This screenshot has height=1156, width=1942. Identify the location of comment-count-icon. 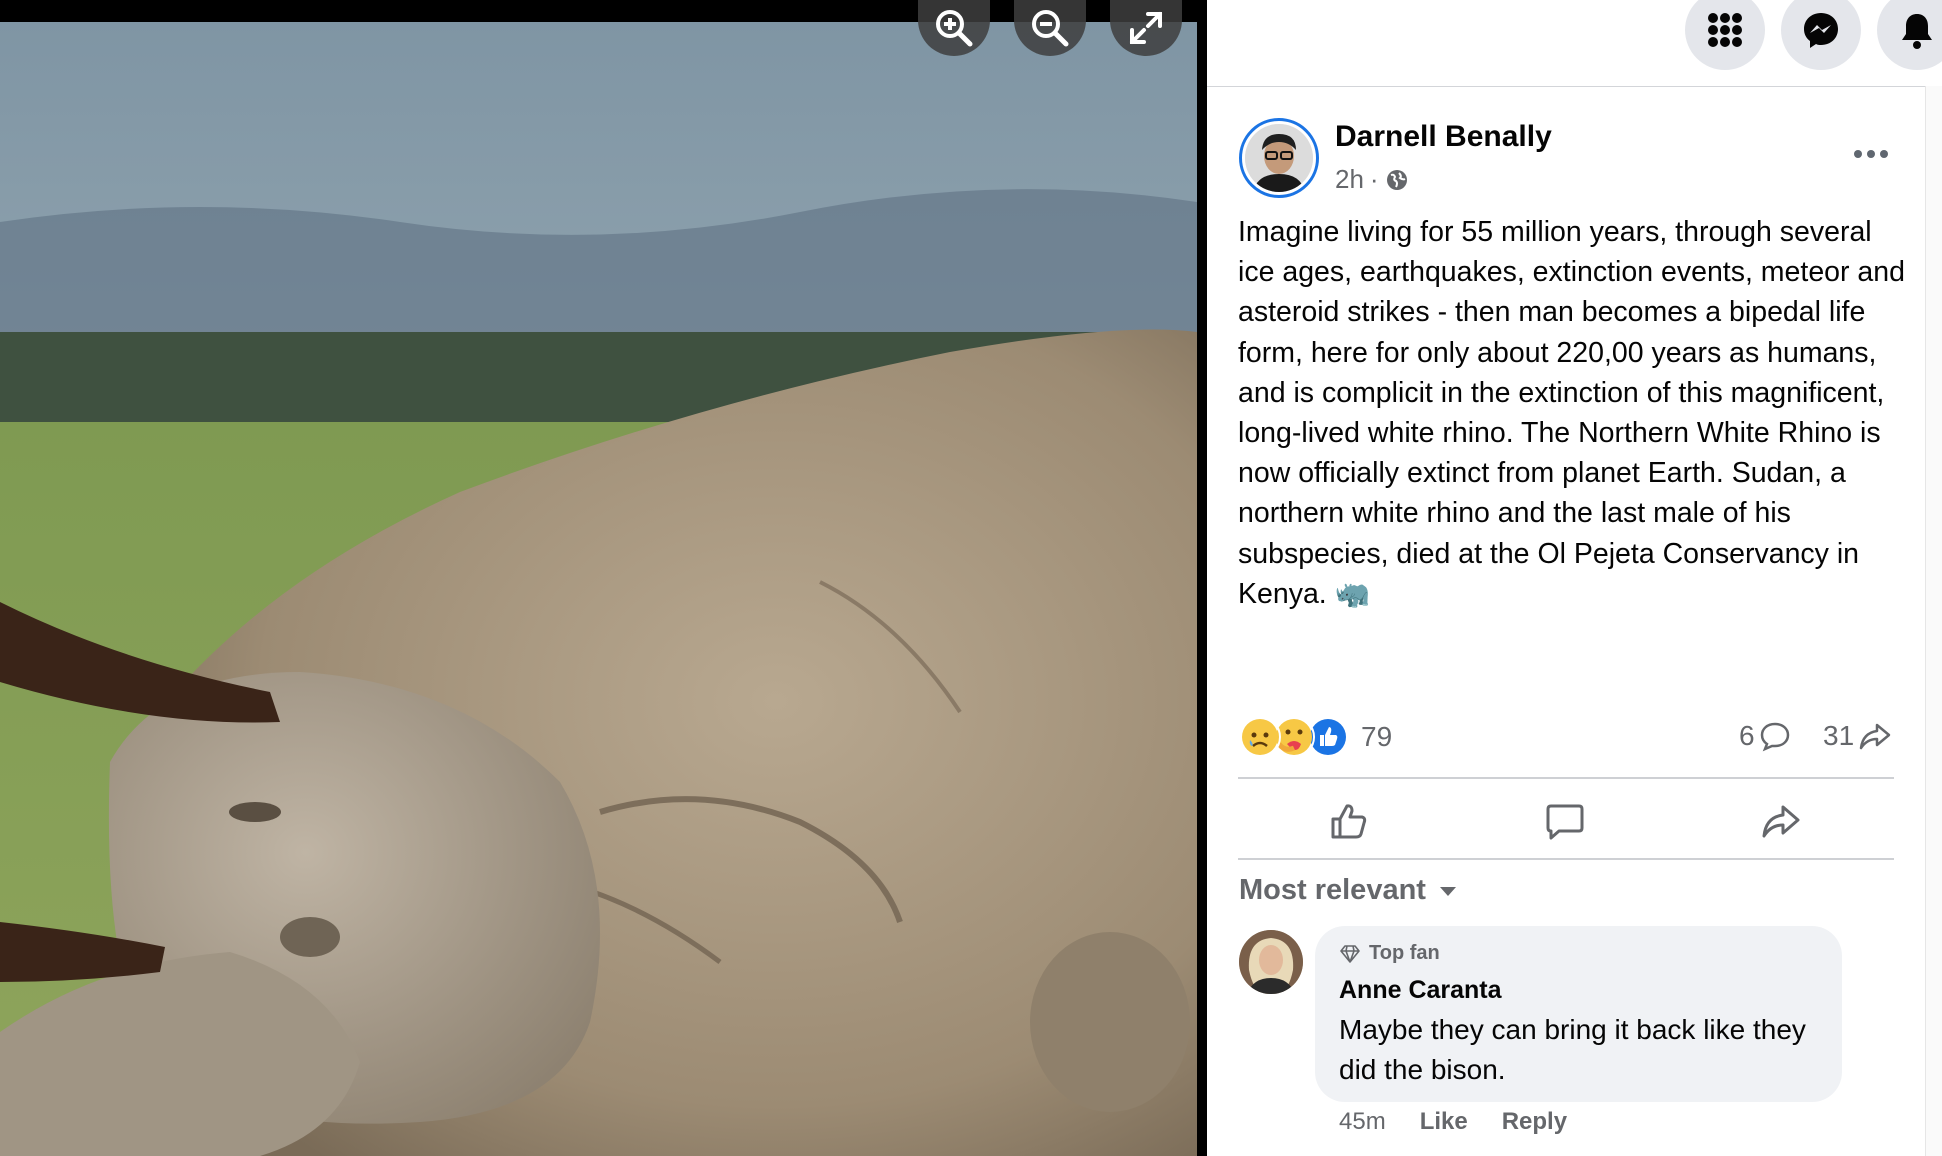
(1774, 737).